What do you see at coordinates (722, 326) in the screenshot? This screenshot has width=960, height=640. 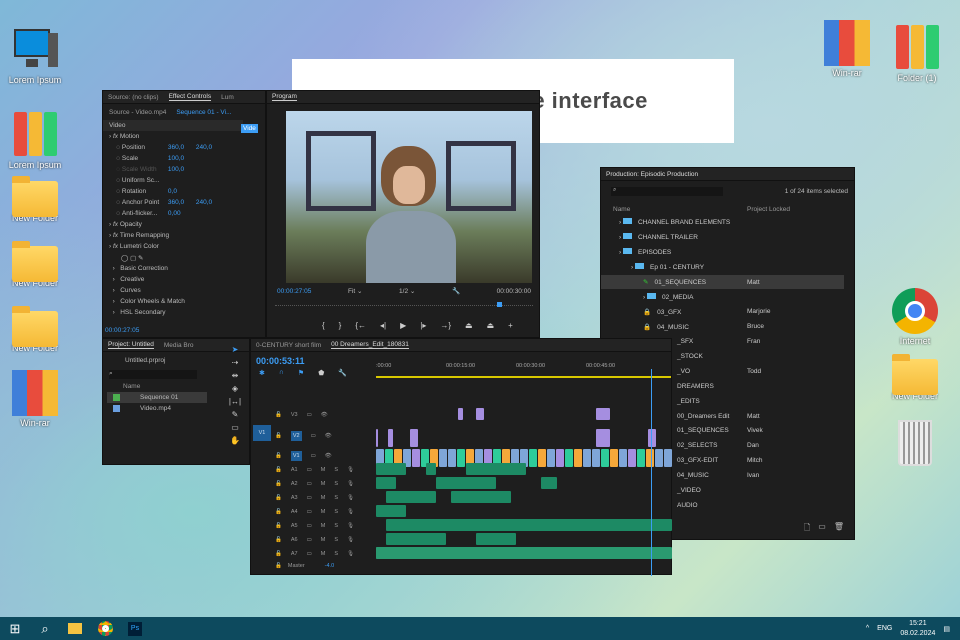 I see `production-item: 🔒 04_MUSIC Bruce` at bounding box center [722, 326].